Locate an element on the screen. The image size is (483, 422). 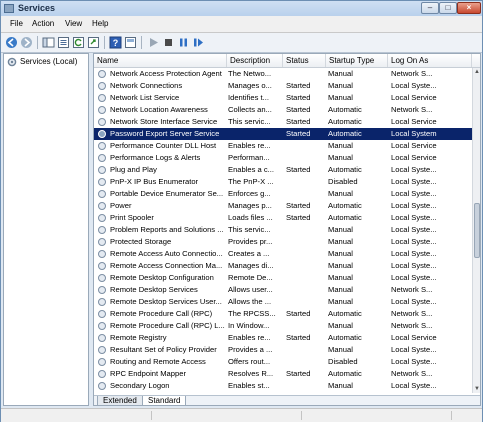
scrollbar-thumb is located at coordinates (477, 230).